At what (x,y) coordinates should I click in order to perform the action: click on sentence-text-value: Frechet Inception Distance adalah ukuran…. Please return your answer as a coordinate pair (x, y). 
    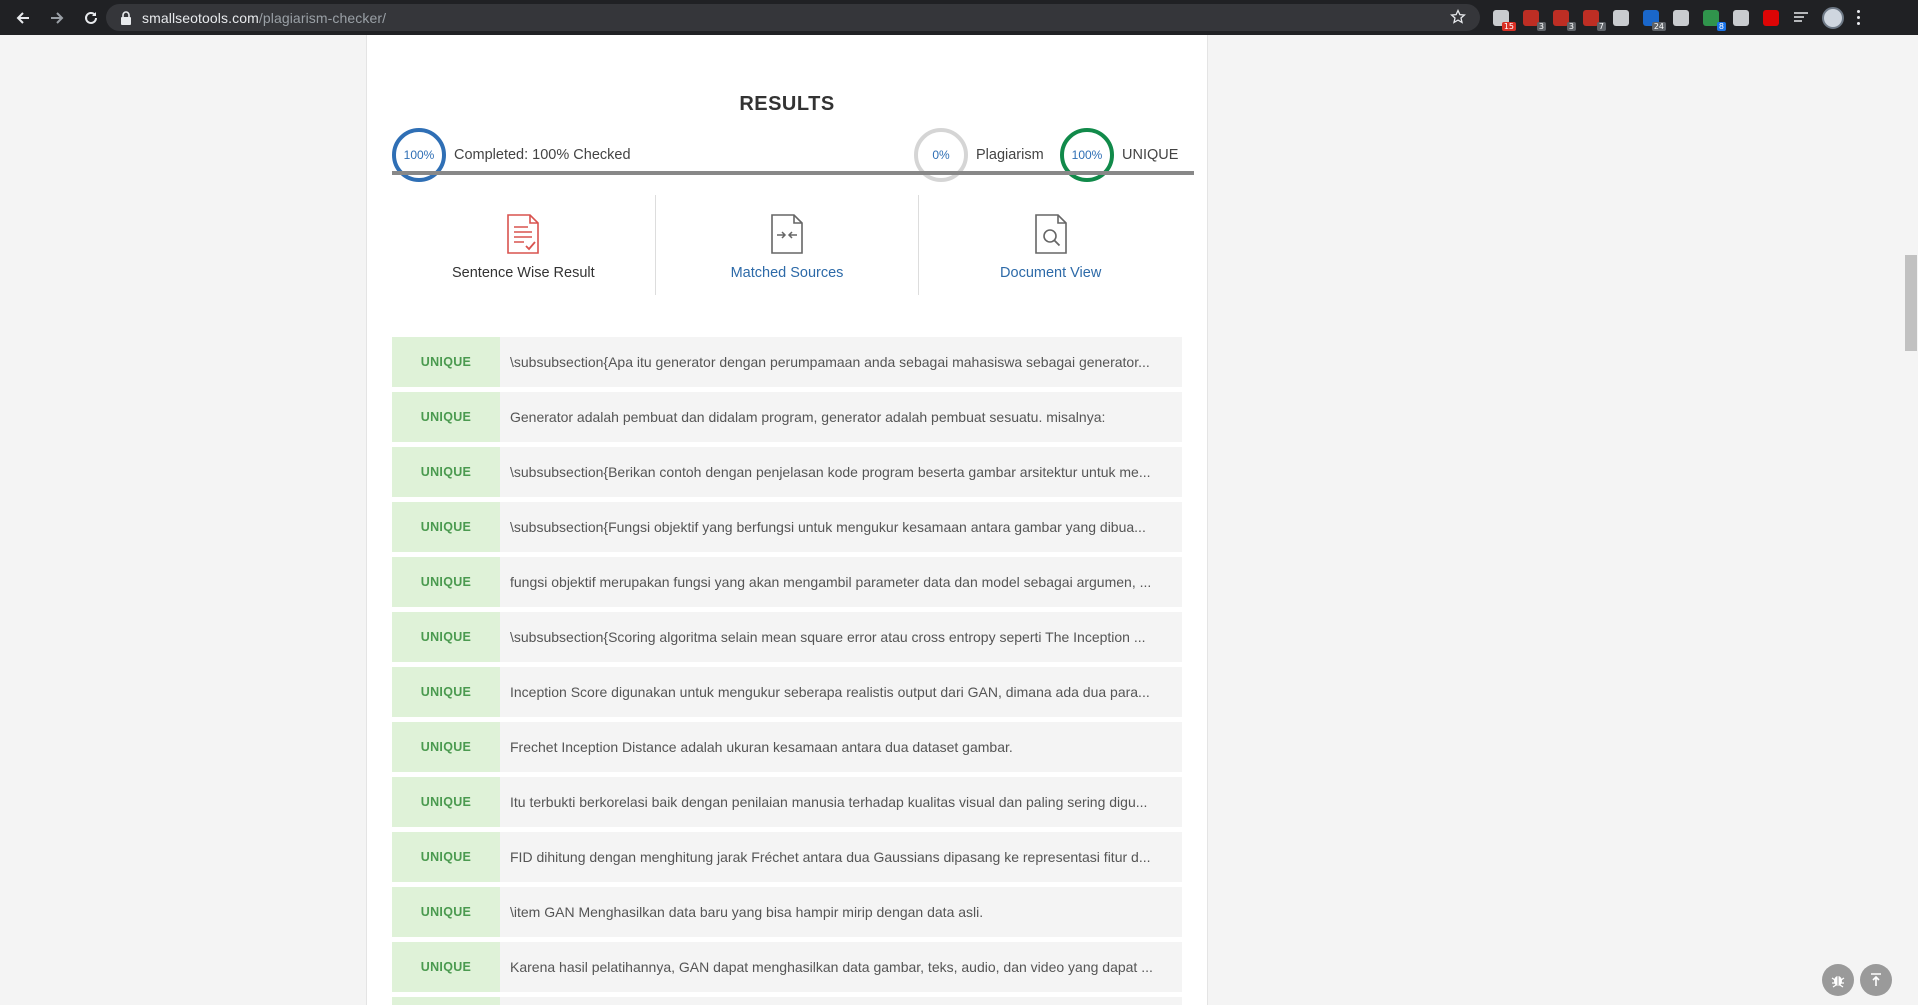
    Looking at the image, I should click on (761, 747).